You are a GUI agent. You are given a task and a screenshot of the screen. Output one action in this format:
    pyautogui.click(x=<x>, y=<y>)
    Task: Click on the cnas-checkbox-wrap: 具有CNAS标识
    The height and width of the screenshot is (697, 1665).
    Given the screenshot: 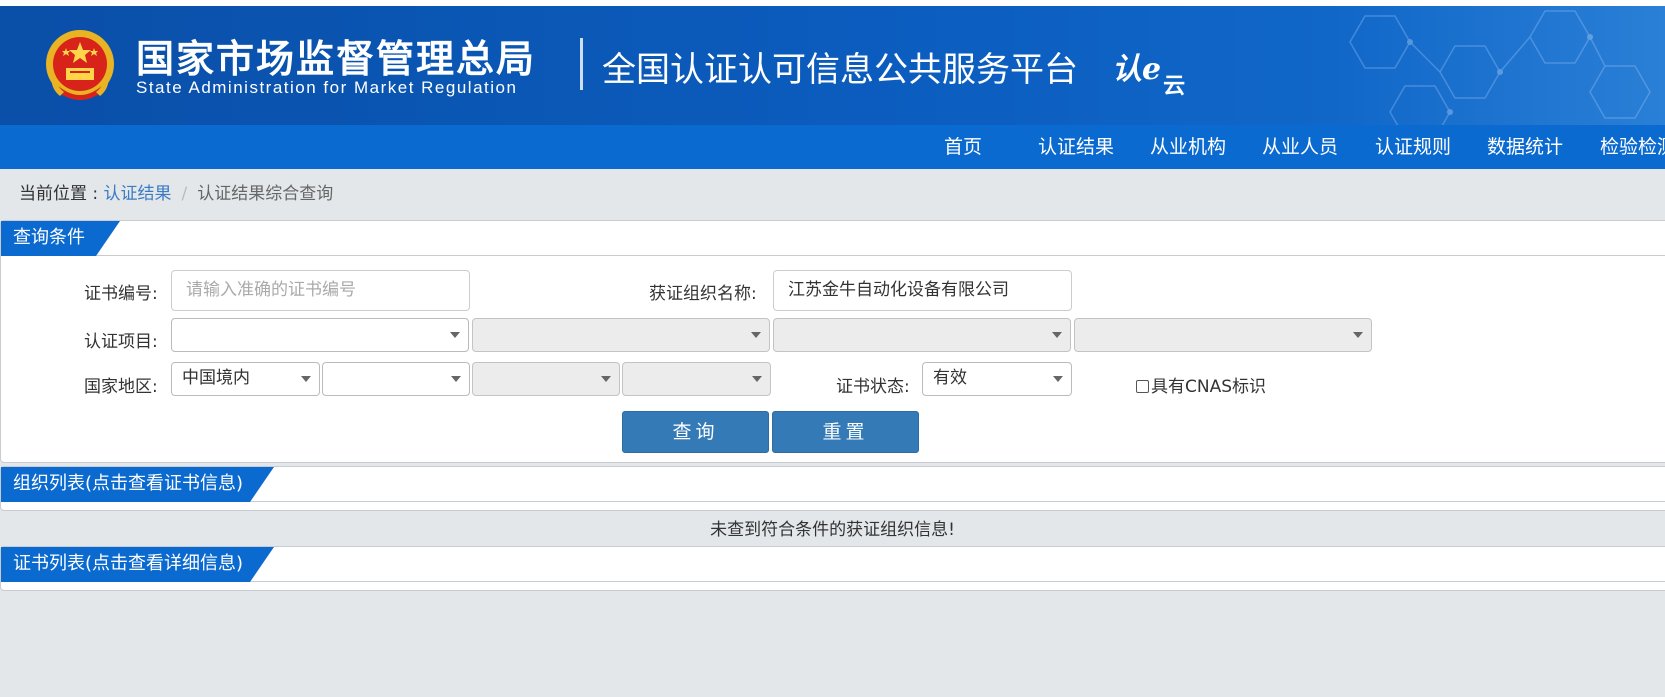 What is the action you would take?
    pyautogui.click(x=1201, y=384)
    